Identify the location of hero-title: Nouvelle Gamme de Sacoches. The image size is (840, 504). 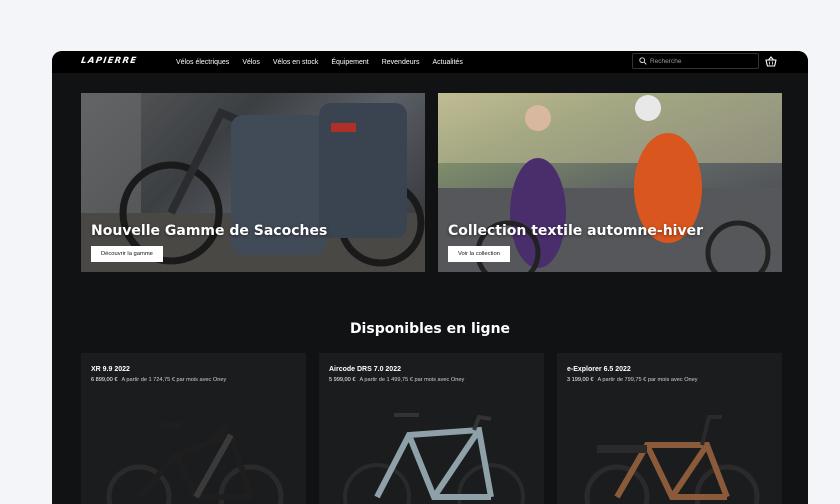
(209, 231).